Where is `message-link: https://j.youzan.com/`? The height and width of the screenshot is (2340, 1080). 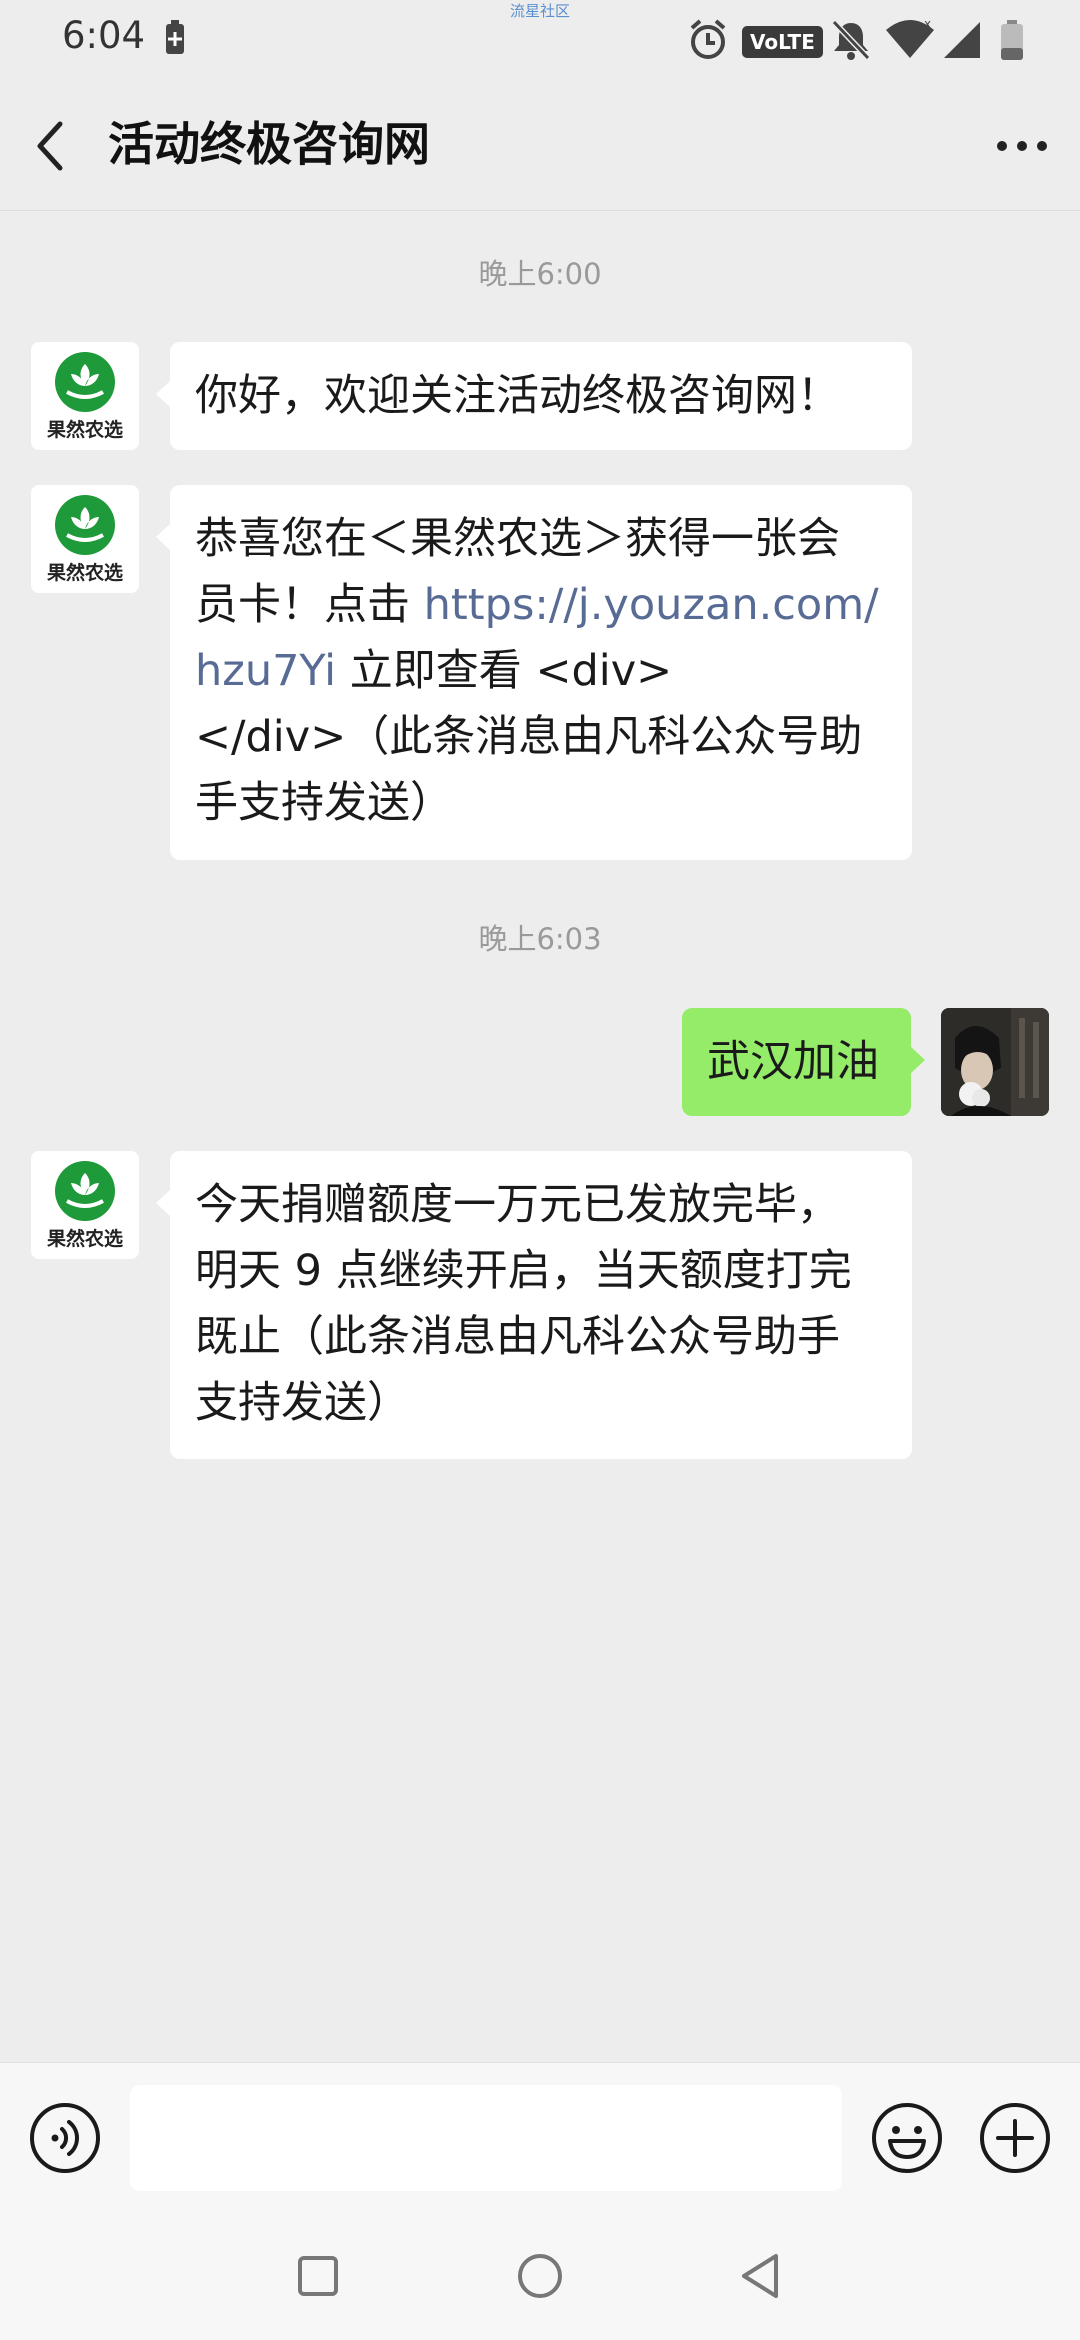 message-link: https://j.youzan.com/ is located at coordinates (651, 605).